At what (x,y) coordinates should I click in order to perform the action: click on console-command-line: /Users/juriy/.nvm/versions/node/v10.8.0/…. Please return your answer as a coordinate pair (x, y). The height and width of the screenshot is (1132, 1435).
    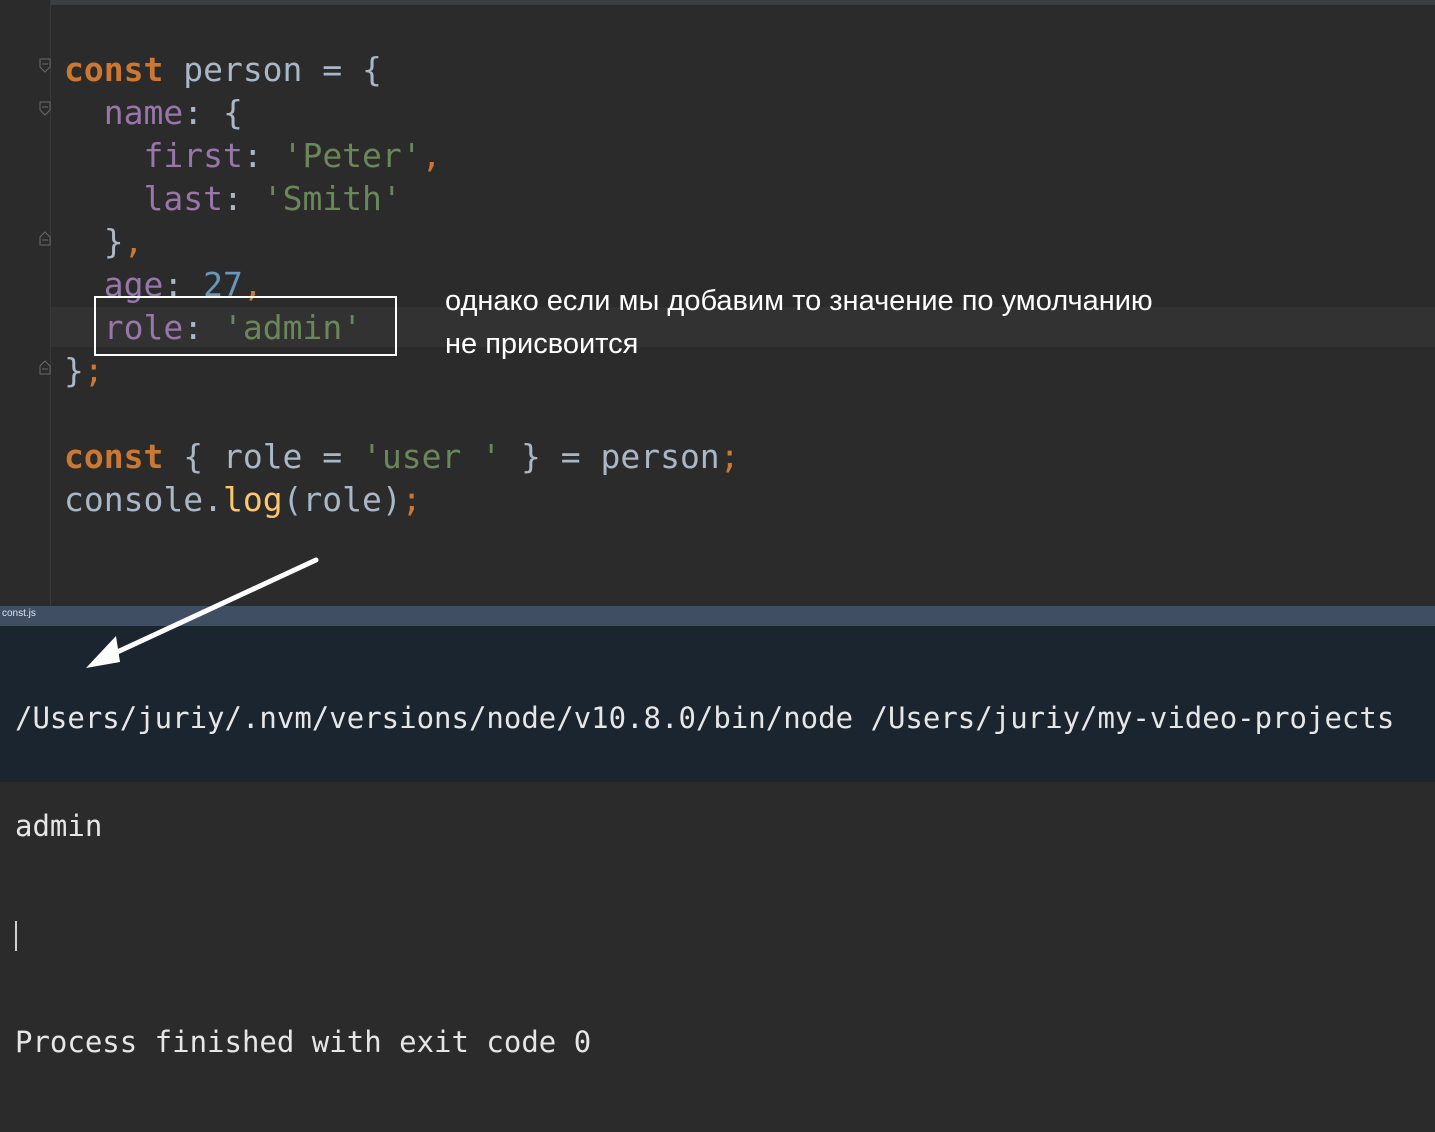
    Looking at the image, I should click on (705, 718).